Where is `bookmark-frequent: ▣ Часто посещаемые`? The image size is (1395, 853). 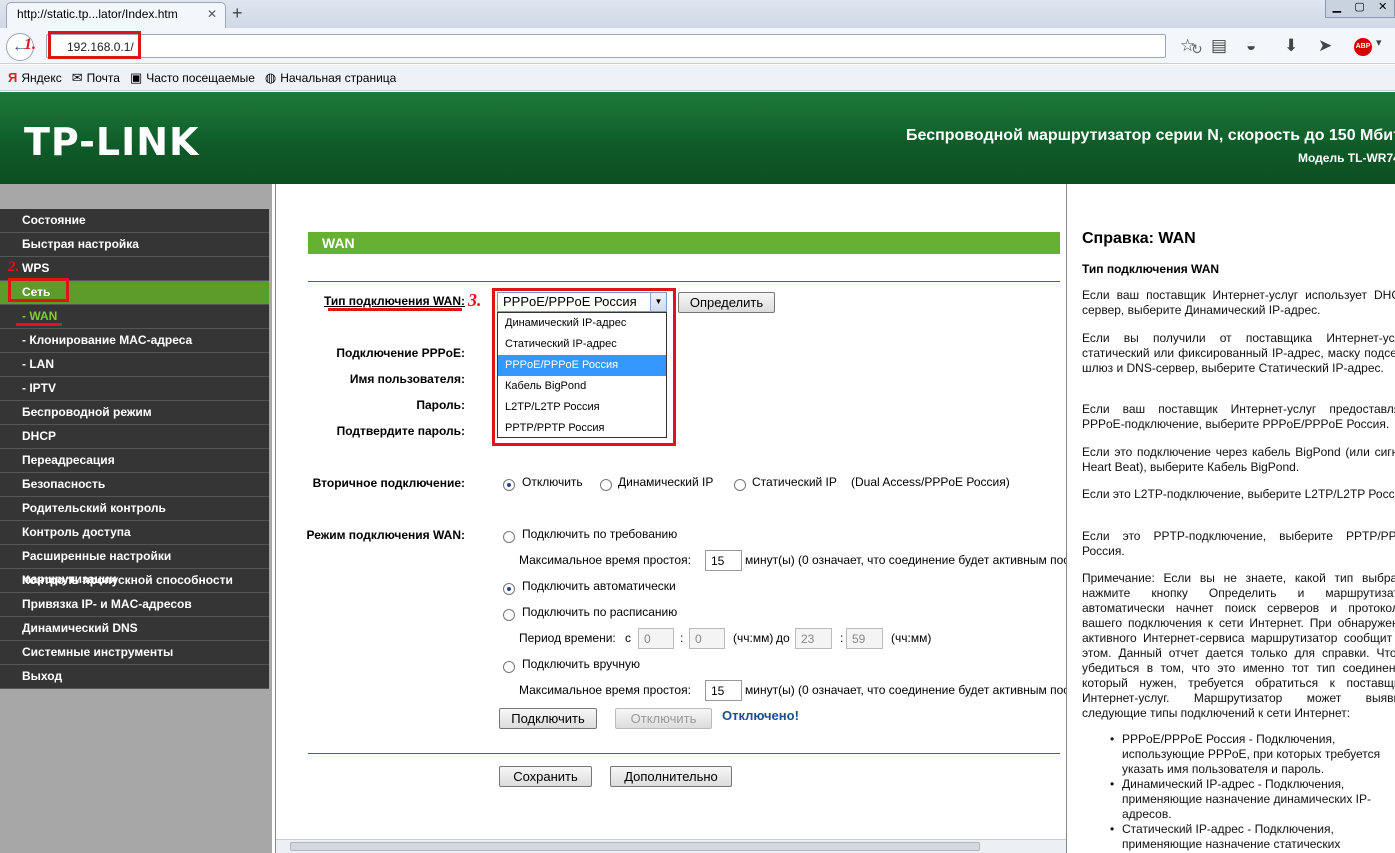 bookmark-frequent: ▣ Часто посещаемые is located at coordinates (192, 78).